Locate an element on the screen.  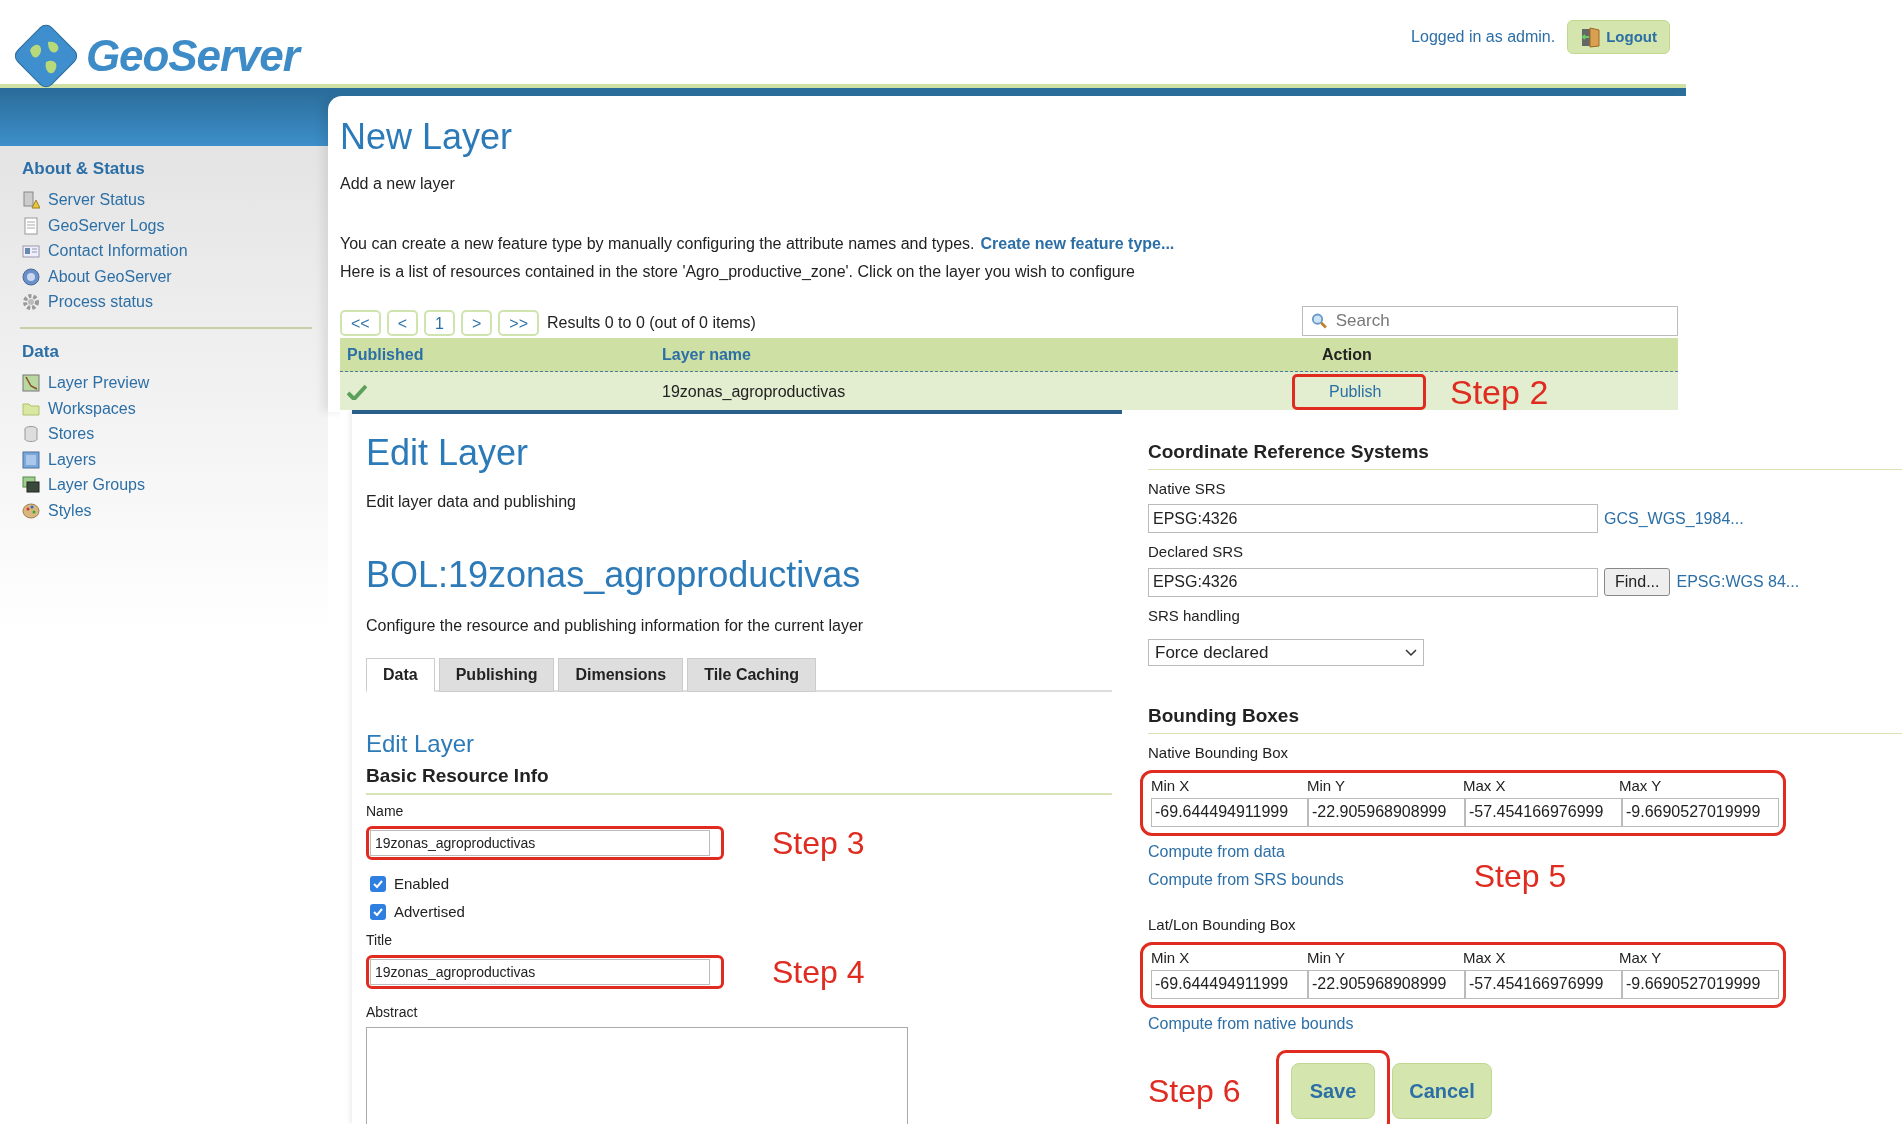
sidebar-item: Contact Information is located at coordinates (167, 251).